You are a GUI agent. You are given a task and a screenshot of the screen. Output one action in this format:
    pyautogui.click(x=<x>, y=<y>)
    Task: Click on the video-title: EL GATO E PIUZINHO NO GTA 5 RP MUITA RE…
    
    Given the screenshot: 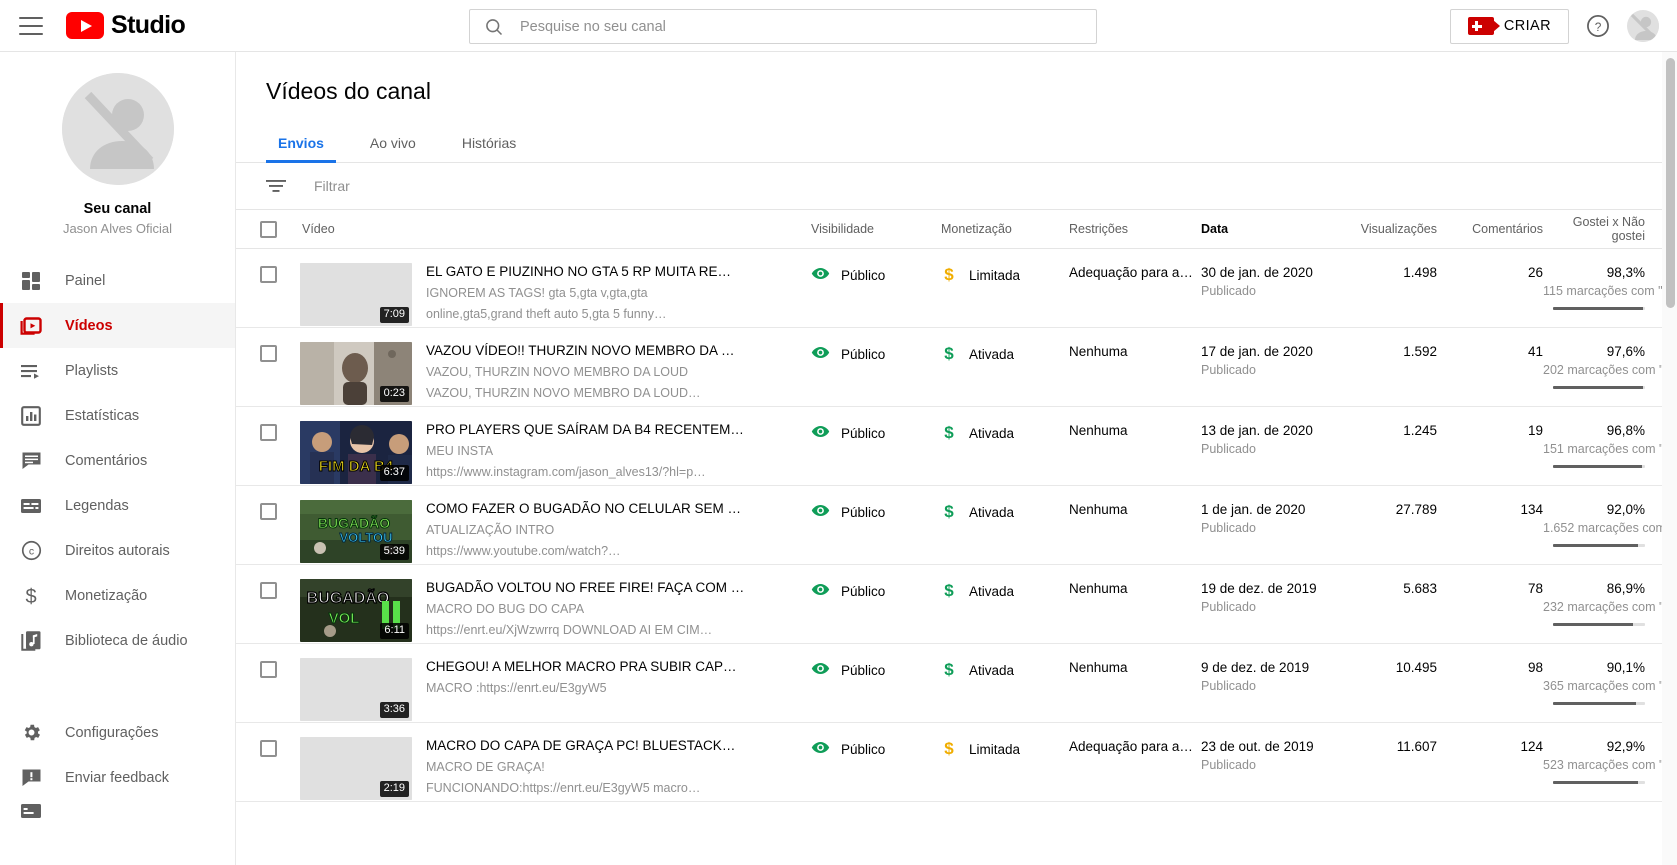 What is the action you would take?
    pyautogui.click(x=578, y=272)
    